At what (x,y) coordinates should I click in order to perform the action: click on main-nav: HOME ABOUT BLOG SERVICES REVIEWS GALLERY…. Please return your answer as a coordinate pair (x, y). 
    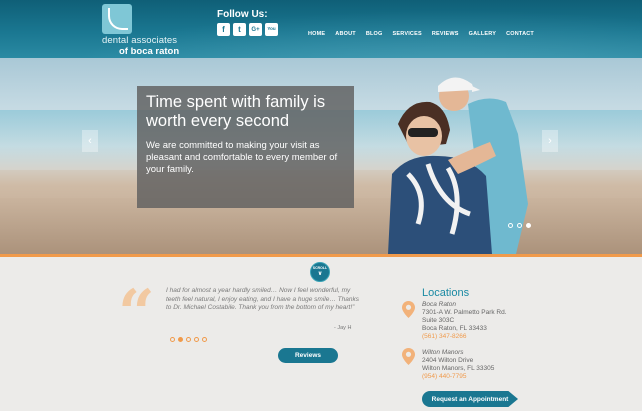
    Looking at the image, I should click on (421, 34).